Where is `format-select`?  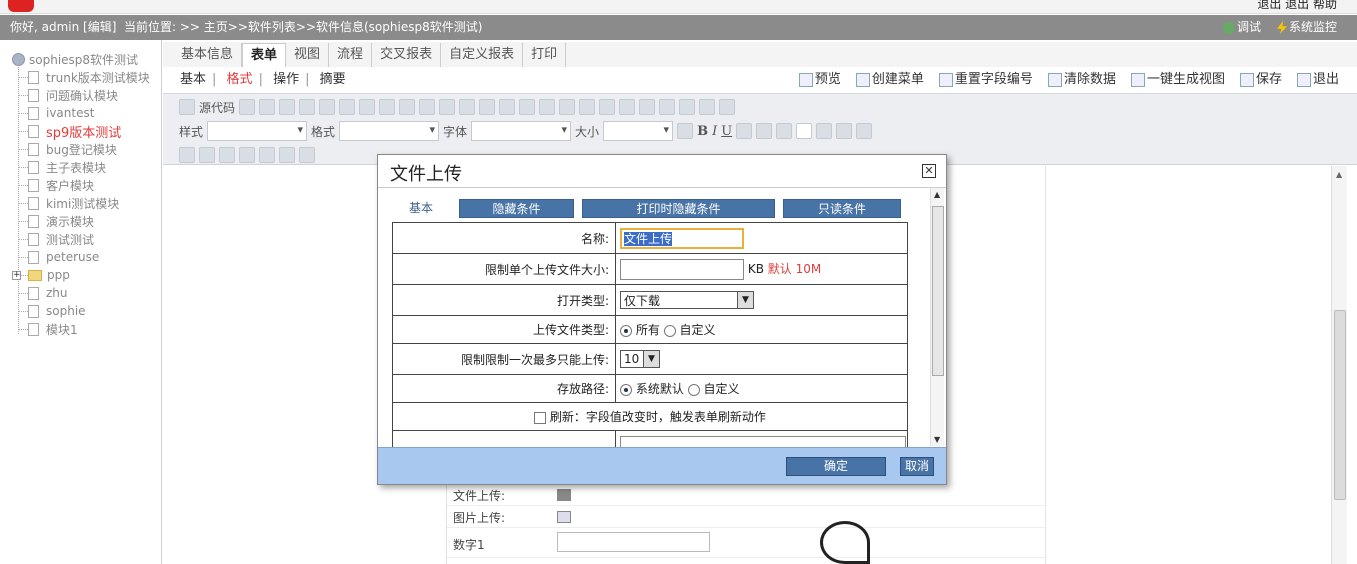 format-select is located at coordinates (389, 131).